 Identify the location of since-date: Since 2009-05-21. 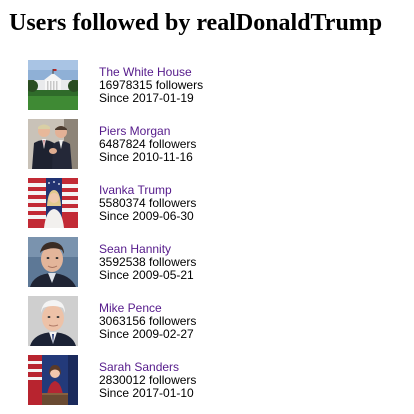
(146, 275).